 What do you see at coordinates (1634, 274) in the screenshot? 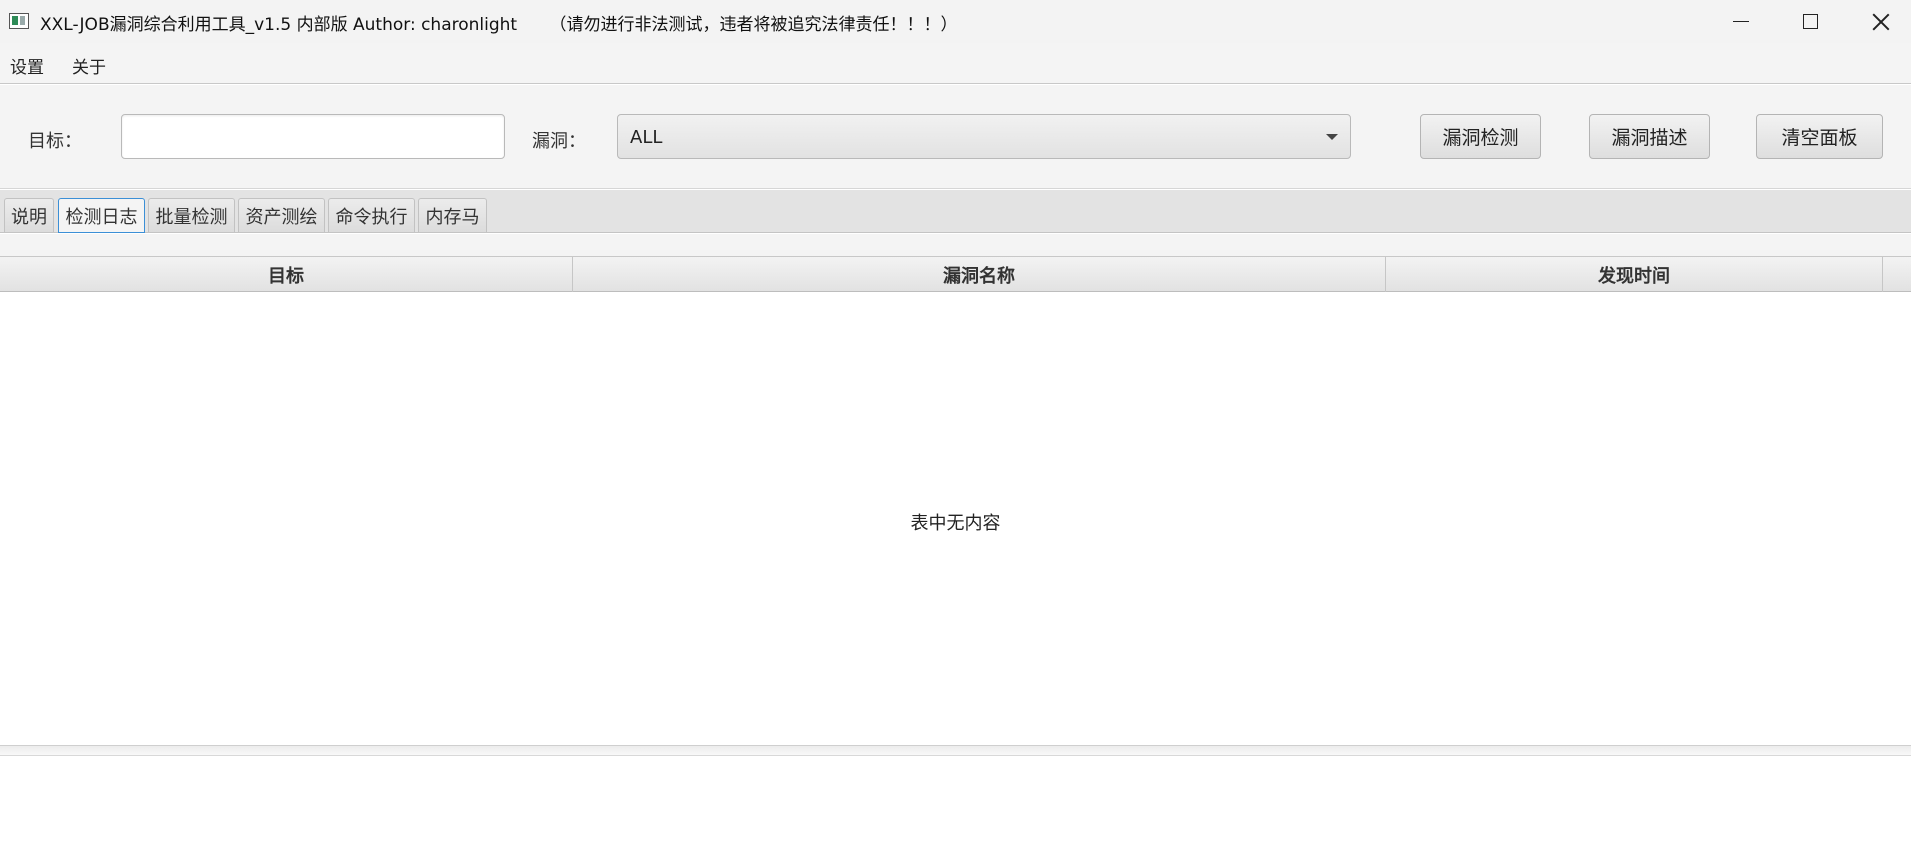
I see `column-header-found-time: 发现时间` at bounding box center [1634, 274].